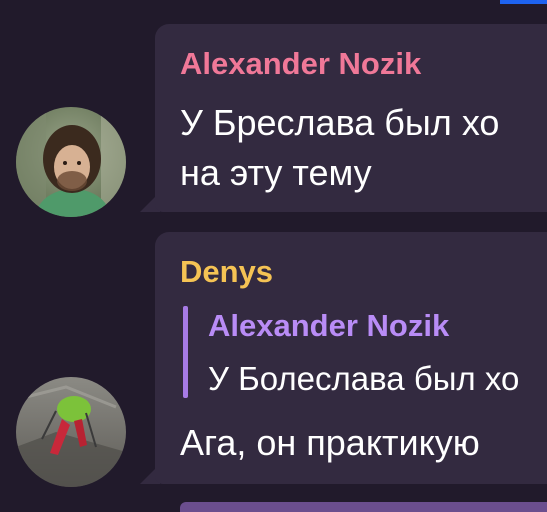 This screenshot has width=547, height=512. What do you see at coordinates (300, 64) in the screenshot?
I see `message-sender-name: Alexander Nozik` at bounding box center [300, 64].